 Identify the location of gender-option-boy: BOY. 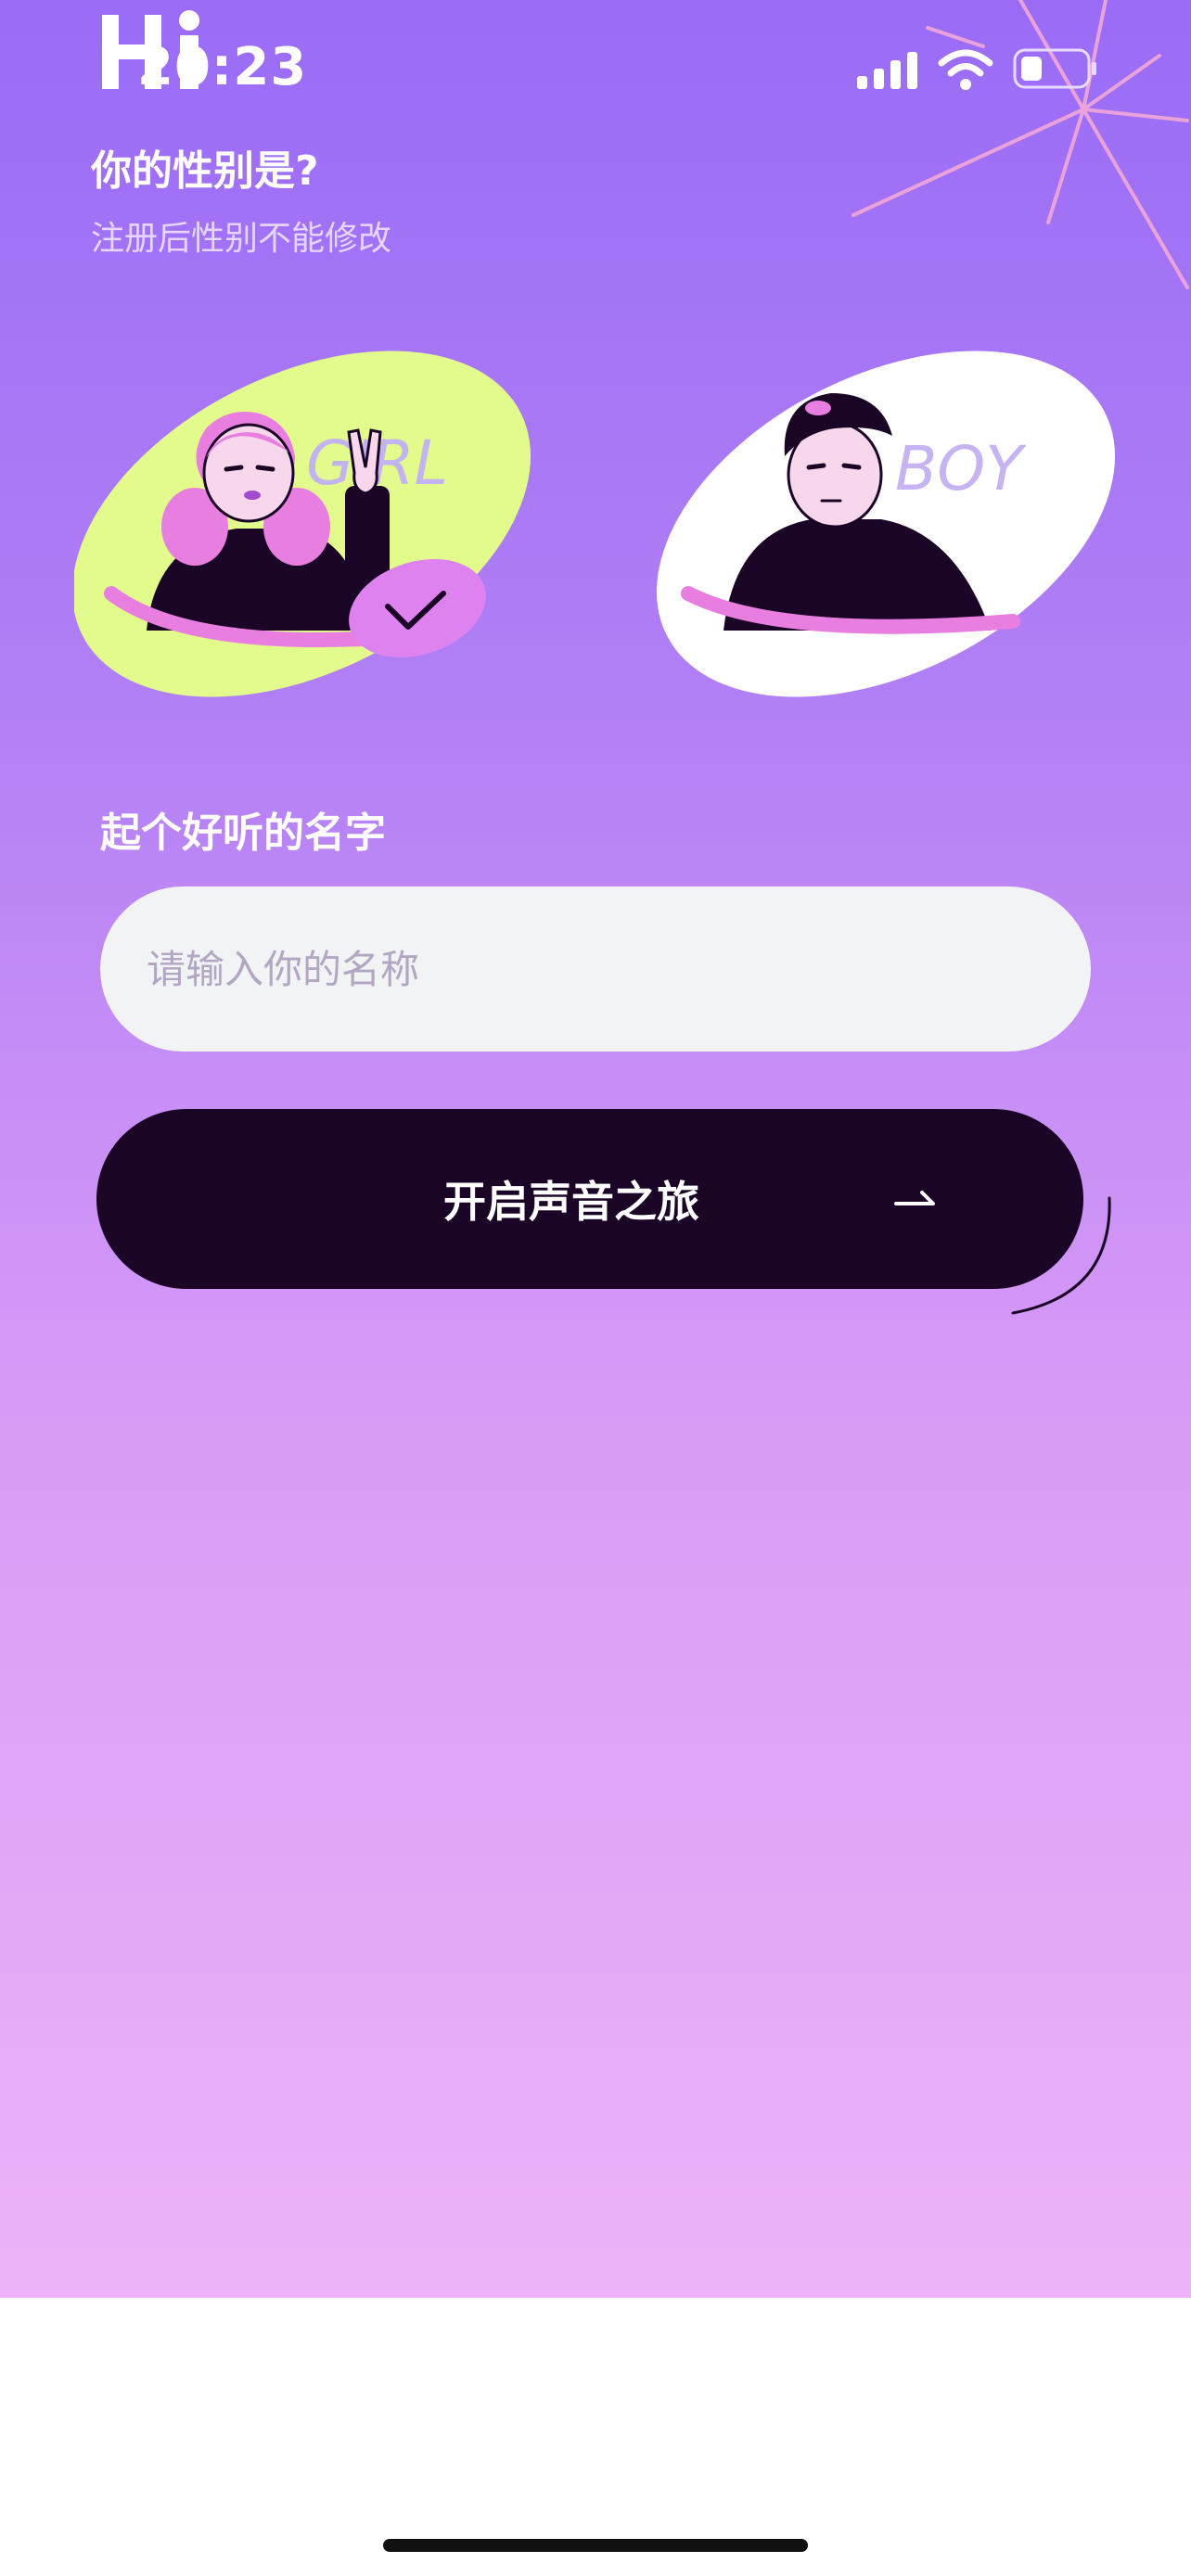
(885, 524).